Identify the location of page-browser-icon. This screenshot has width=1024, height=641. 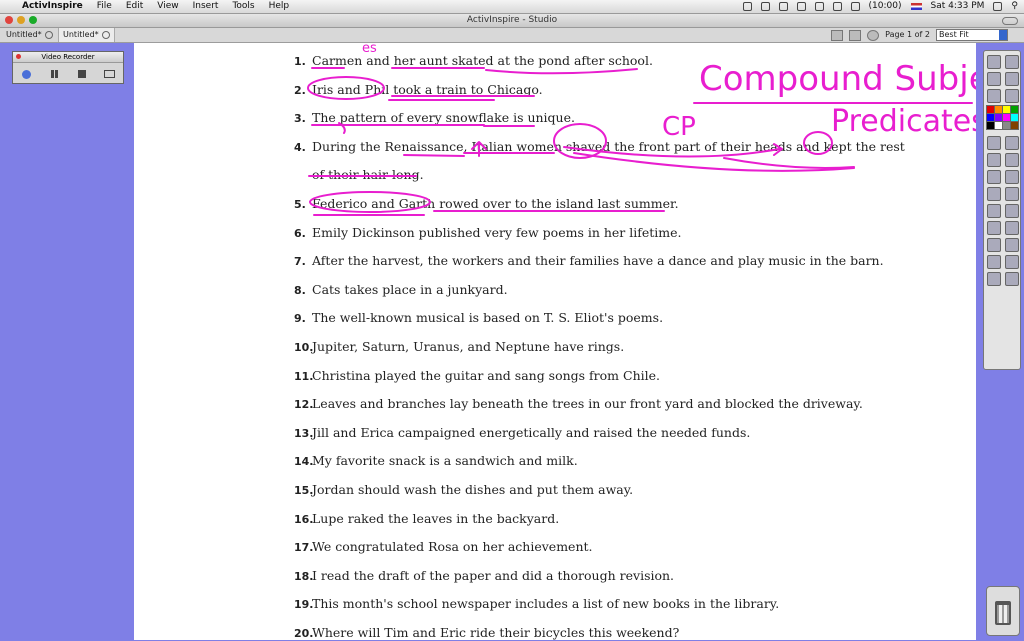
(855, 35).